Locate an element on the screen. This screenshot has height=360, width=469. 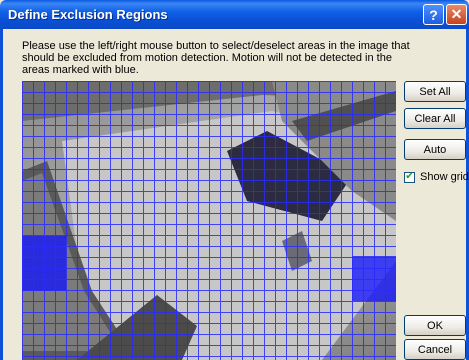
ok-button: OK is located at coordinates (435, 325).